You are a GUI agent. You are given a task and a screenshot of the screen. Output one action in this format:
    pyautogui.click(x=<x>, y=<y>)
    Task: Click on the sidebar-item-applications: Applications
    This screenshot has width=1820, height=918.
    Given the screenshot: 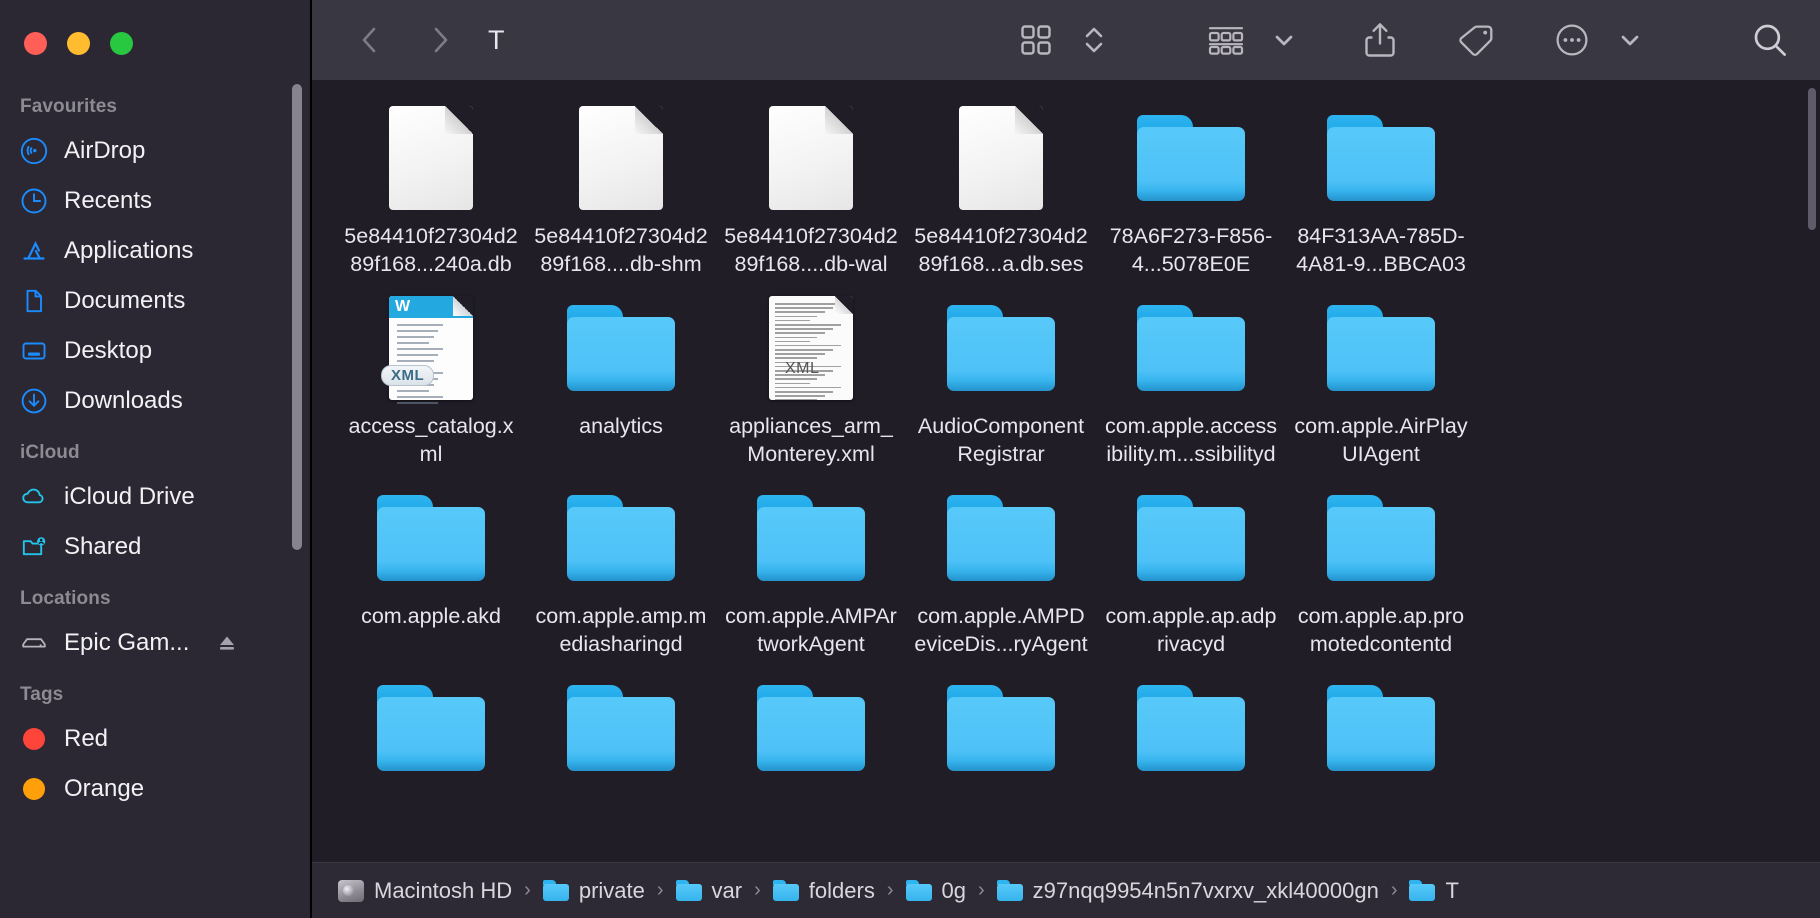 What is the action you would take?
    pyautogui.click(x=155, y=251)
    